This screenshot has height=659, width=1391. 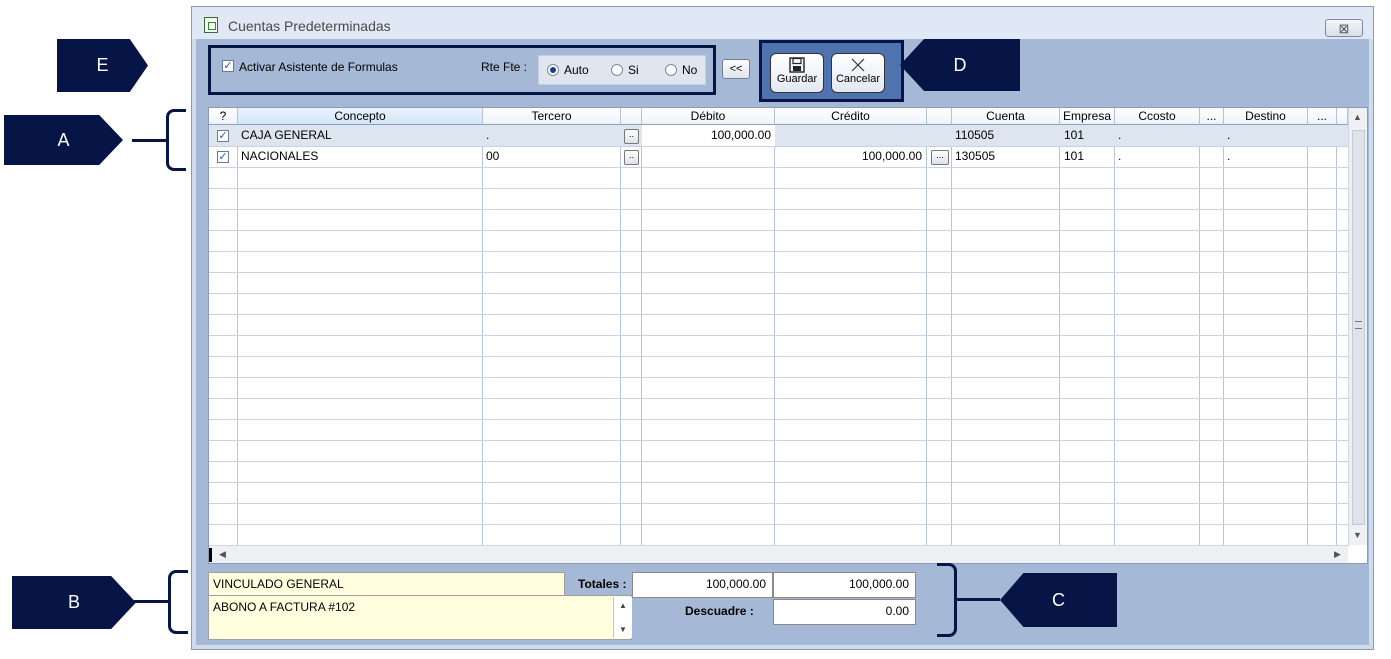 I want to click on scroll-left-icon: ◀, so click(x=222, y=554).